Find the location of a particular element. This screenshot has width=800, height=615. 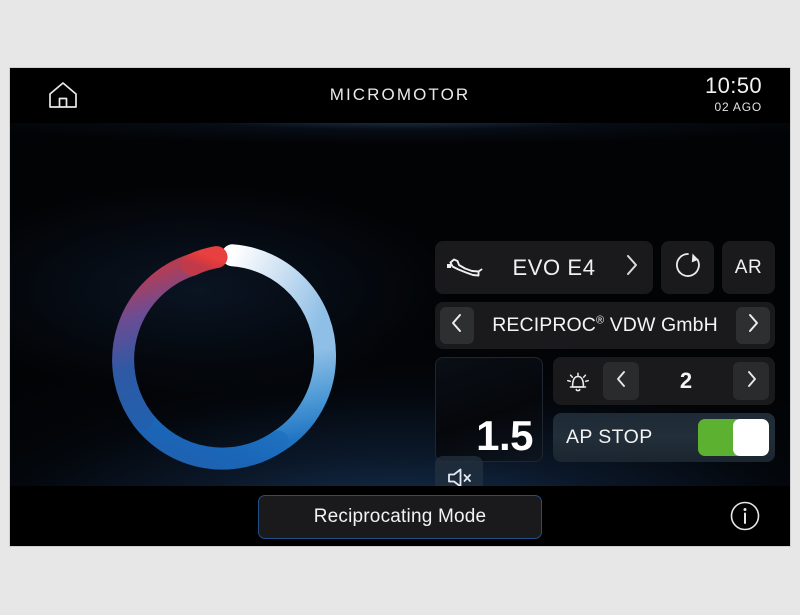

ar-button: AR is located at coordinates (748, 267).